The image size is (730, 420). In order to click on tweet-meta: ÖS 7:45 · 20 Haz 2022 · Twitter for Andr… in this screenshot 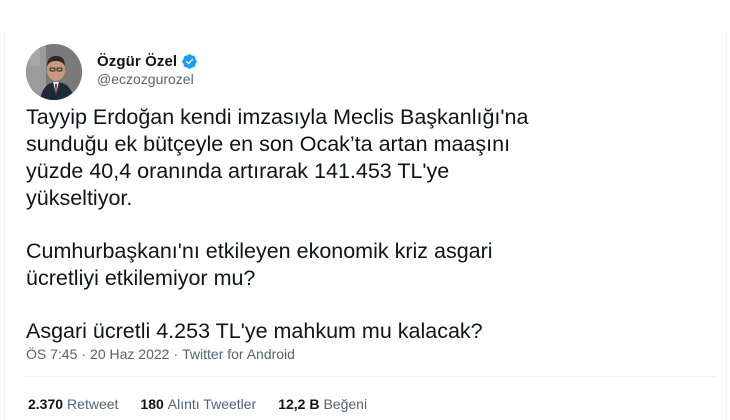, I will do `click(160, 354)`.